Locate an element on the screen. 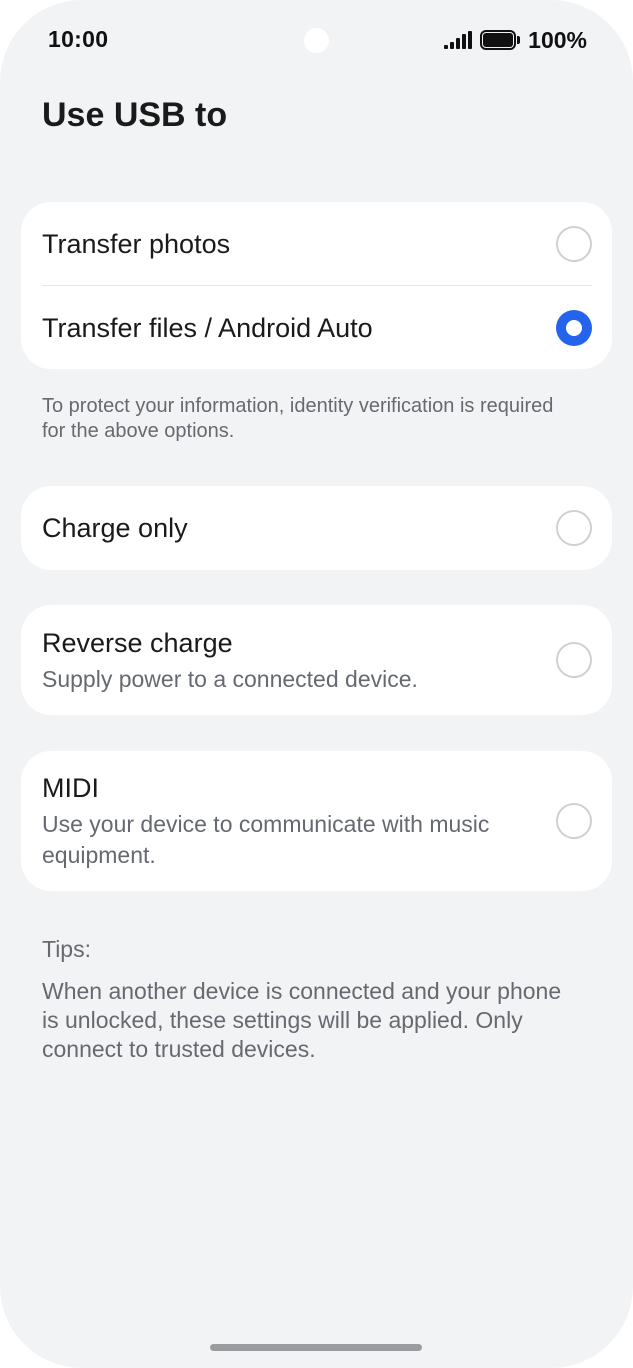 The width and height of the screenshot is (633, 1368). option-charge-only: Charge only is located at coordinates (316, 528).